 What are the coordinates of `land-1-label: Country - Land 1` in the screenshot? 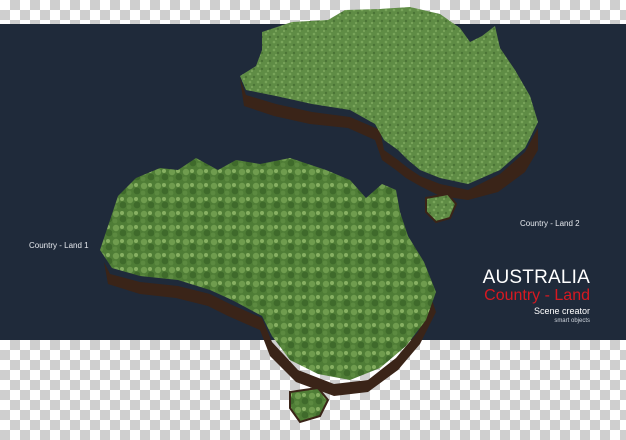 It's located at (59, 245).